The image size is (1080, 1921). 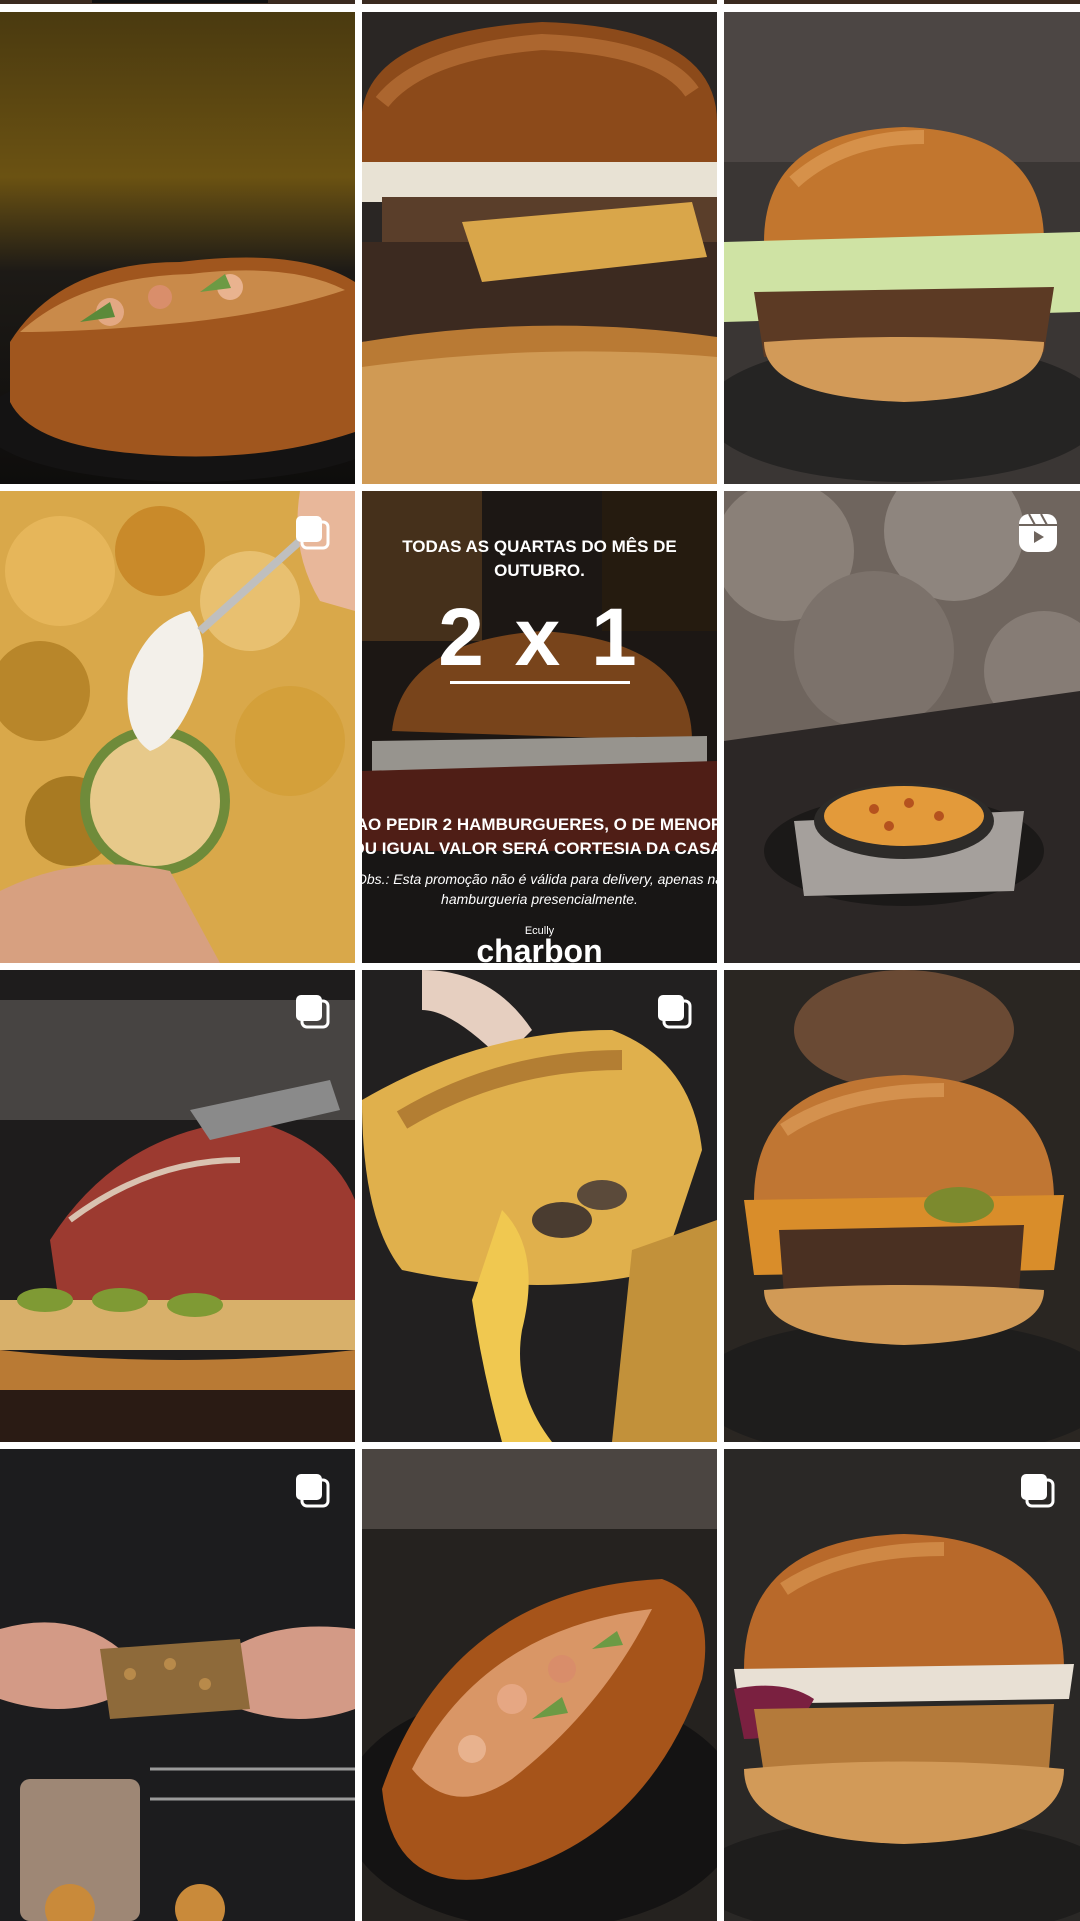 I want to click on pastrami-photo, so click(x=177, y=1206).